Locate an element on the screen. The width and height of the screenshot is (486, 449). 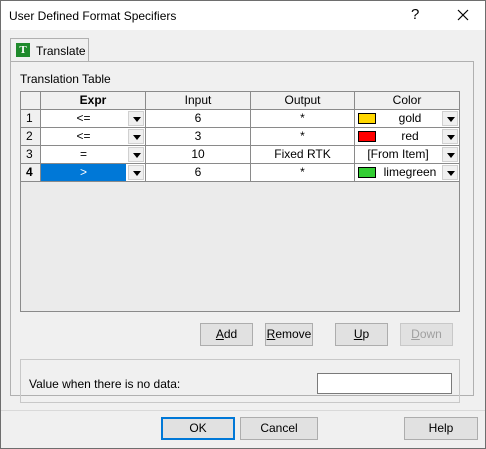
color-cell: [From Item] is located at coordinates (407, 155).